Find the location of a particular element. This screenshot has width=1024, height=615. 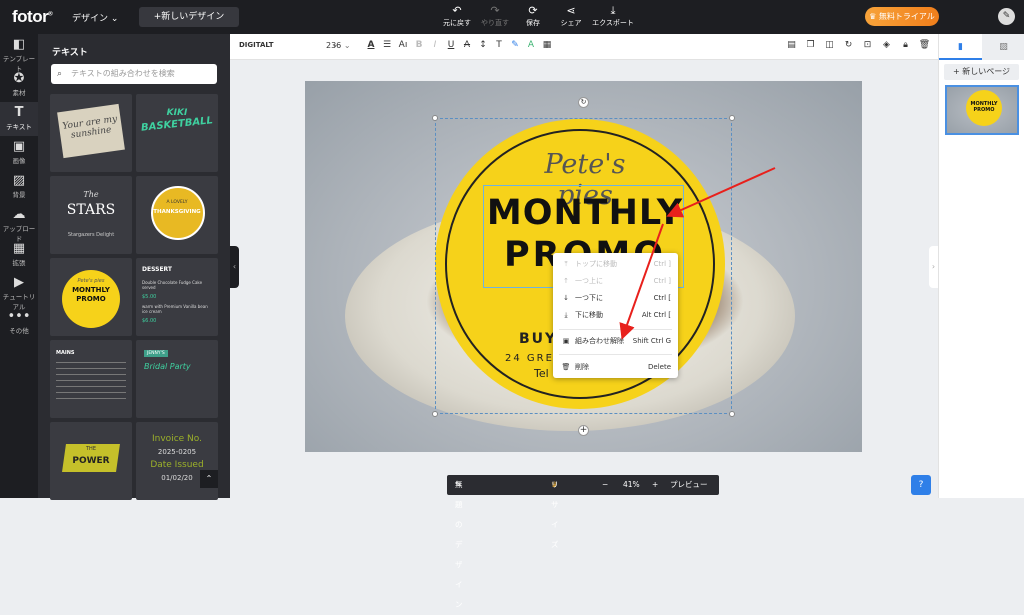

search-input: ⌕ テキストの組み合わせを検索 is located at coordinates (134, 74).